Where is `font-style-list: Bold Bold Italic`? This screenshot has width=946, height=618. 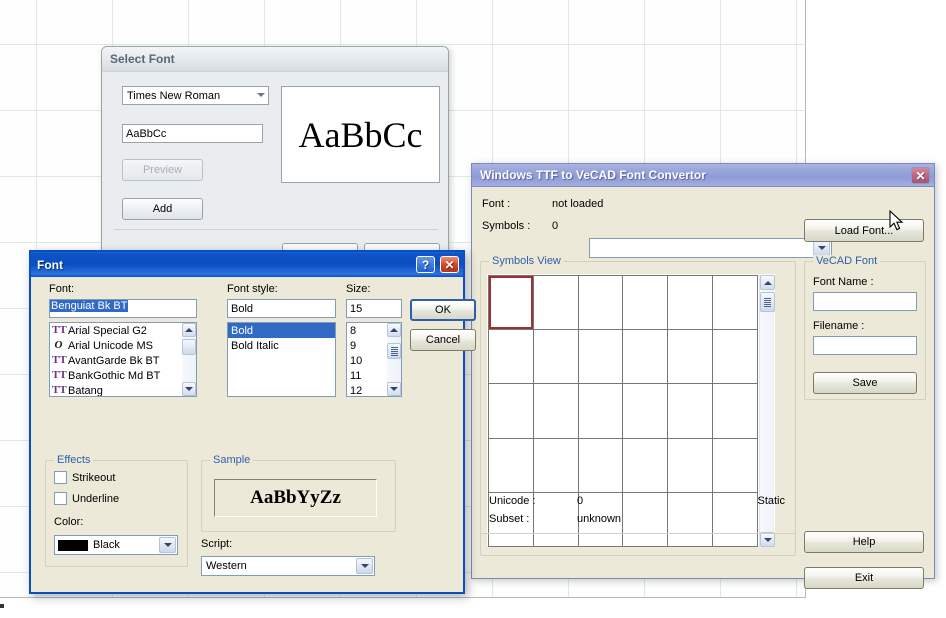
font-style-list: Bold Bold Italic is located at coordinates (281, 359).